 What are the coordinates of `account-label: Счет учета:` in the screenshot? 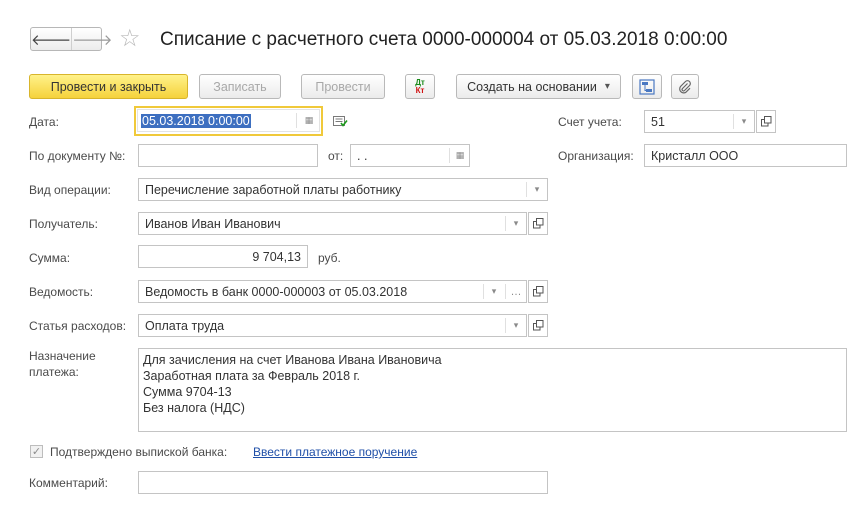 It's located at (590, 122).